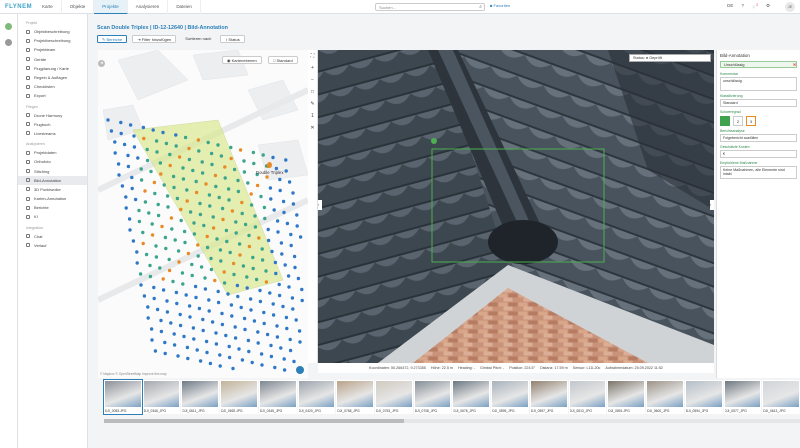  What do you see at coordinates (78, 7) in the screenshot?
I see `nav-objekte: Objekte` at bounding box center [78, 7].